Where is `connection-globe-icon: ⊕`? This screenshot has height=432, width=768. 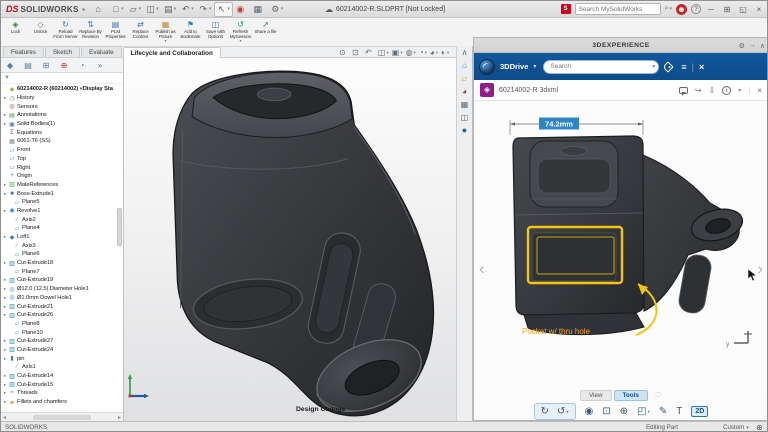 connection-globe-icon: ⊕ is located at coordinates (759, 427).